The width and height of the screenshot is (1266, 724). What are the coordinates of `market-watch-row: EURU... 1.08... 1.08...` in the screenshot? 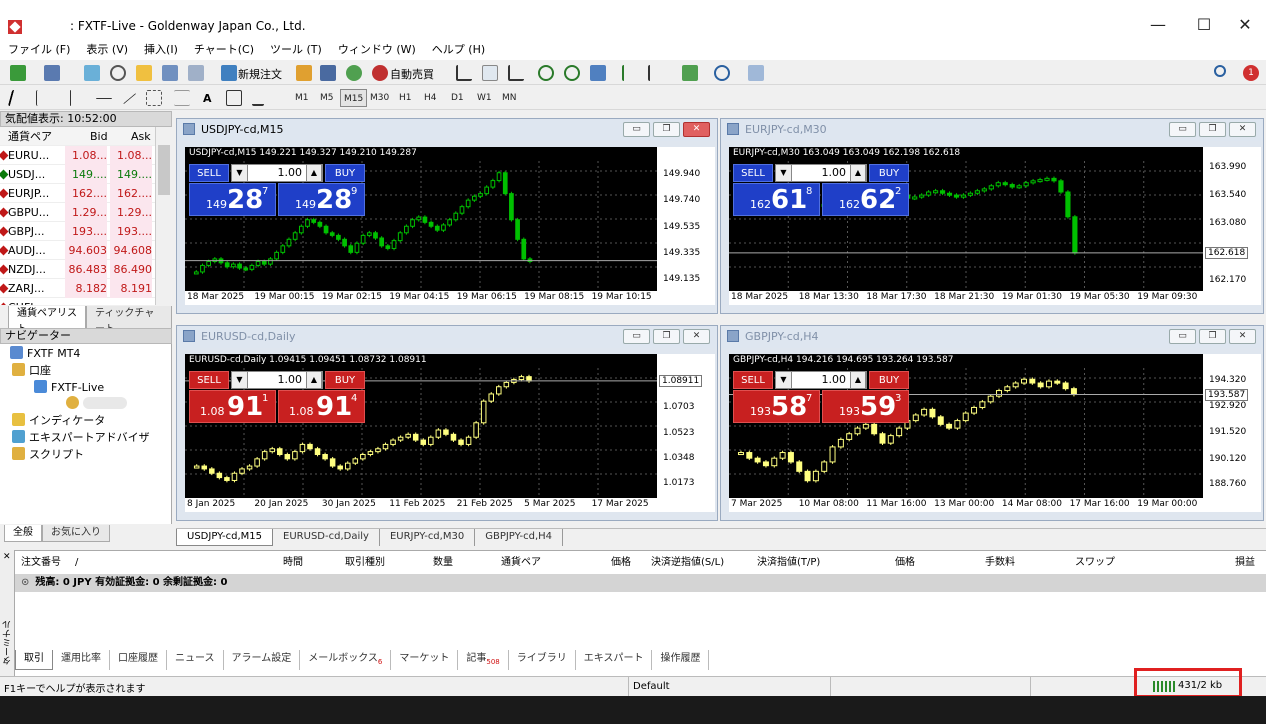 It's located at (77, 155).